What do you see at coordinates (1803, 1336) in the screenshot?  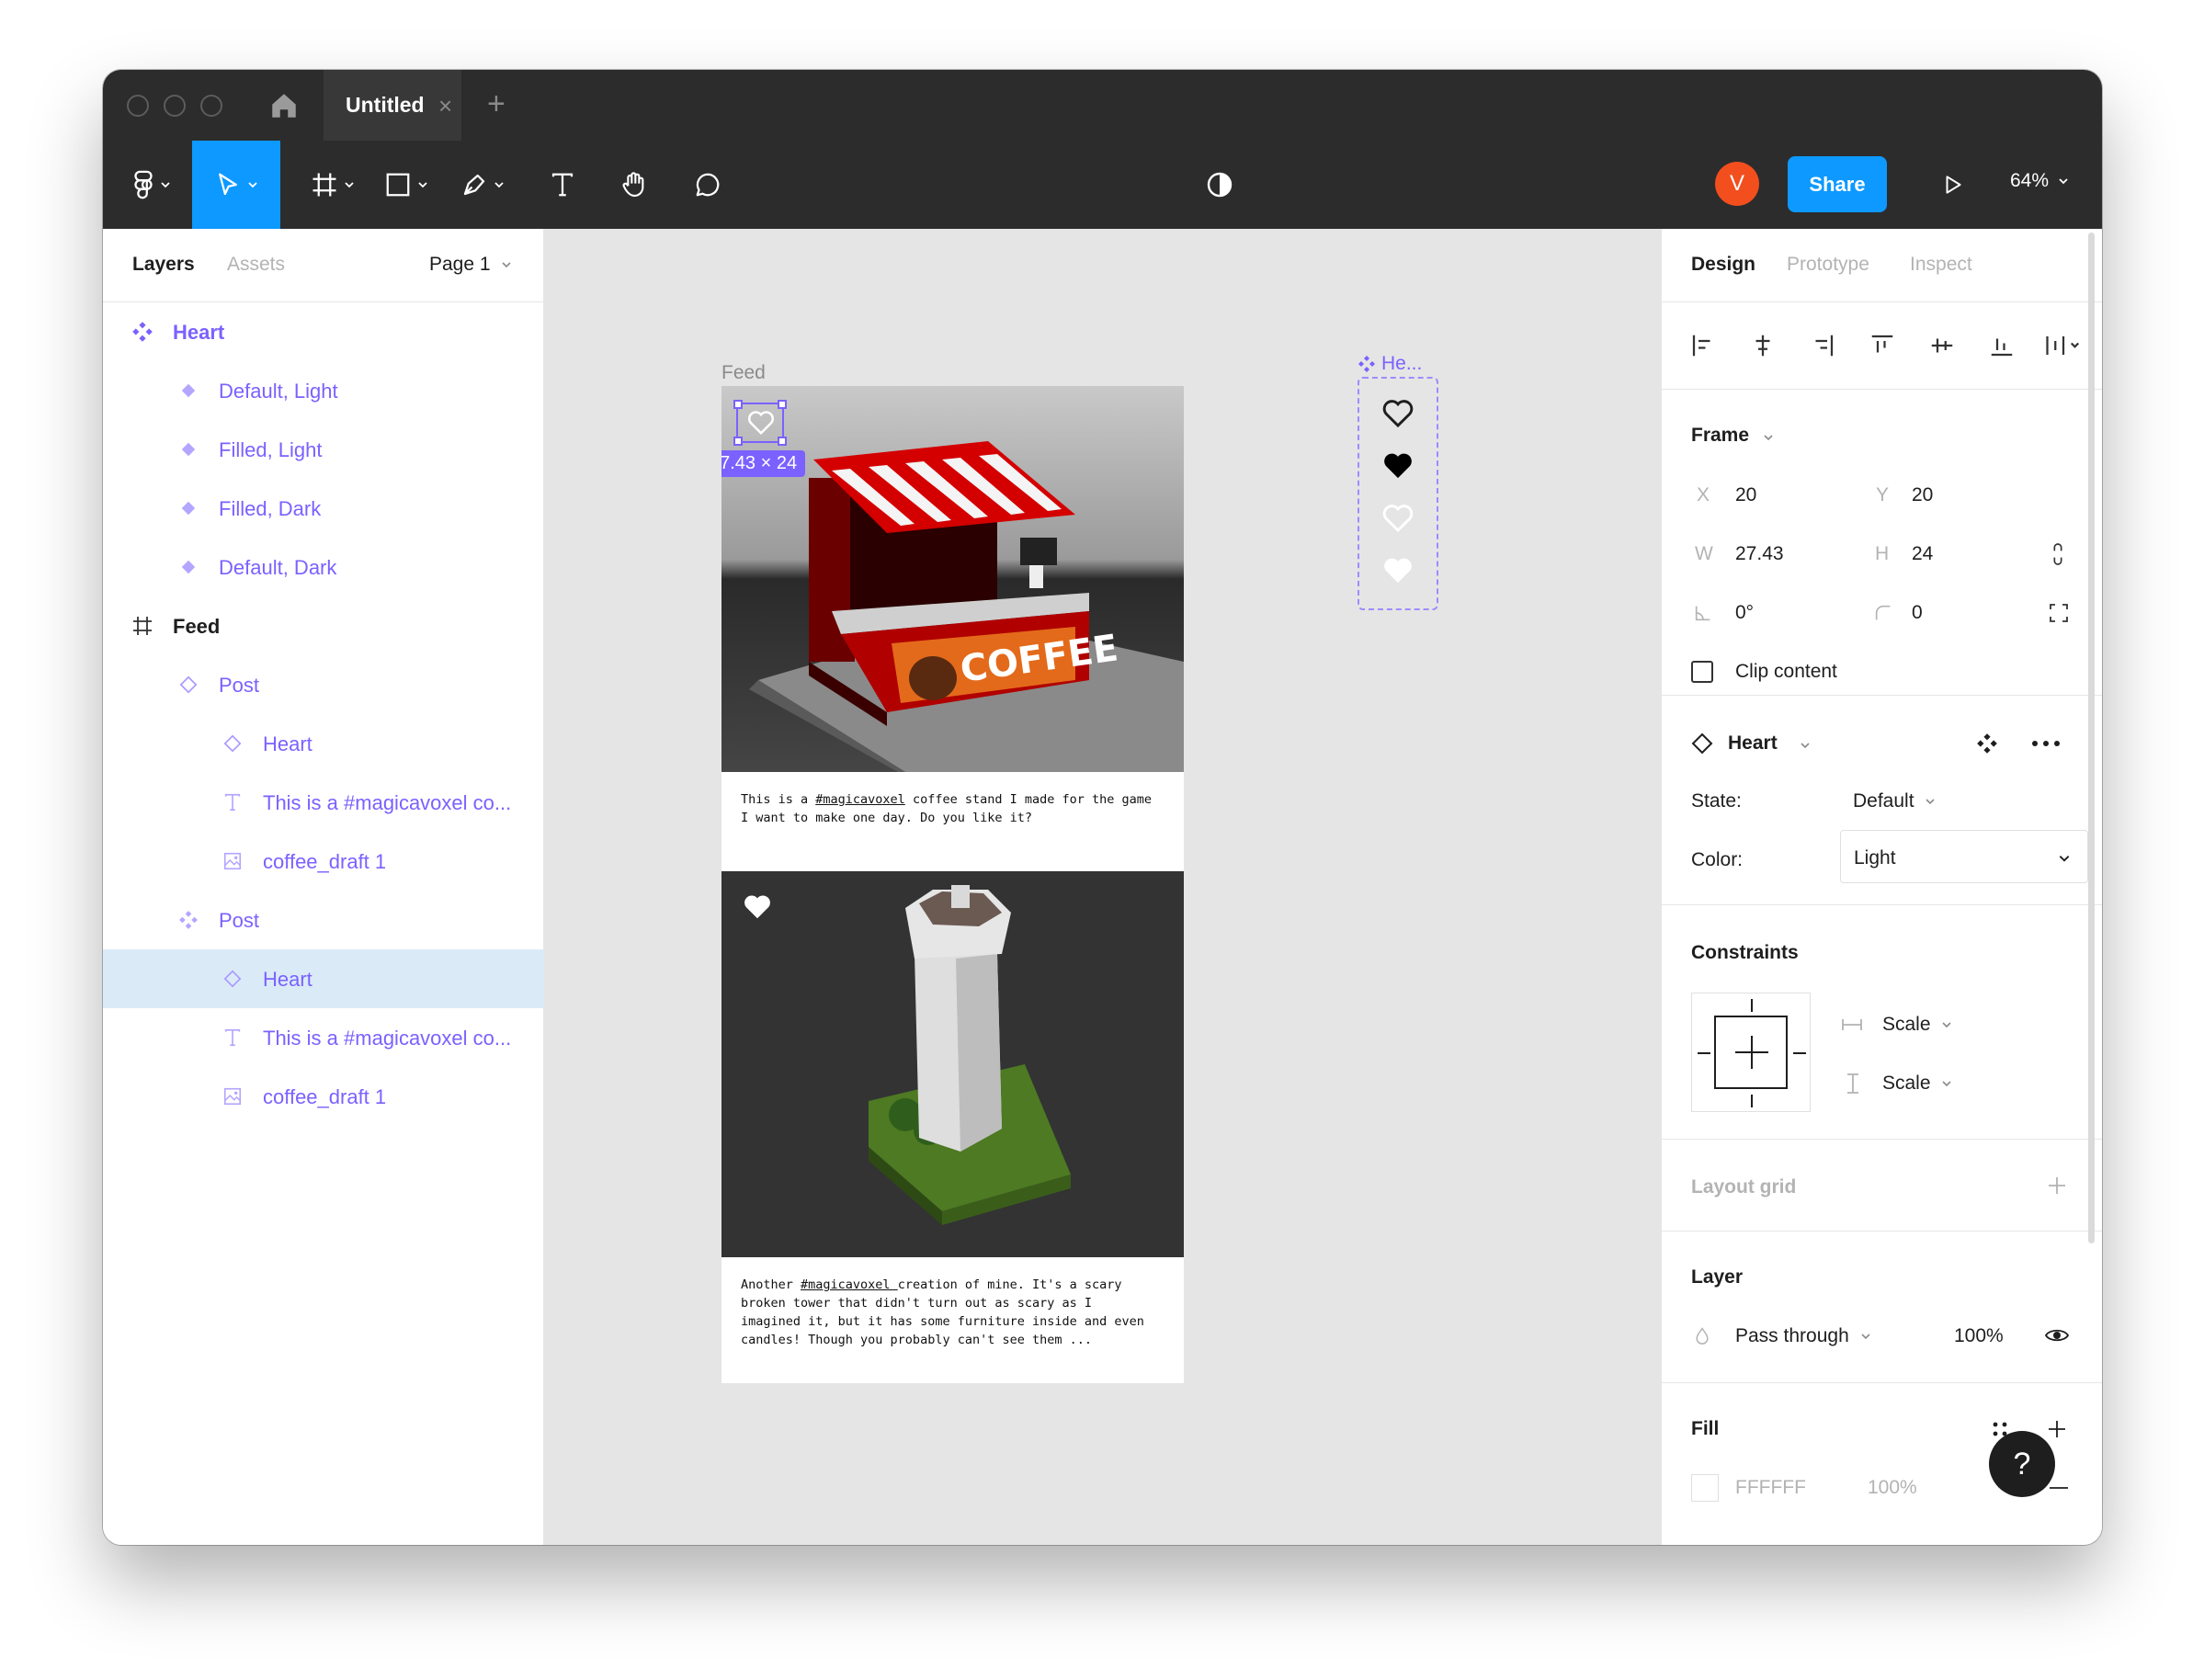 I see `blend-mode-dropdown: Pass through` at bounding box center [1803, 1336].